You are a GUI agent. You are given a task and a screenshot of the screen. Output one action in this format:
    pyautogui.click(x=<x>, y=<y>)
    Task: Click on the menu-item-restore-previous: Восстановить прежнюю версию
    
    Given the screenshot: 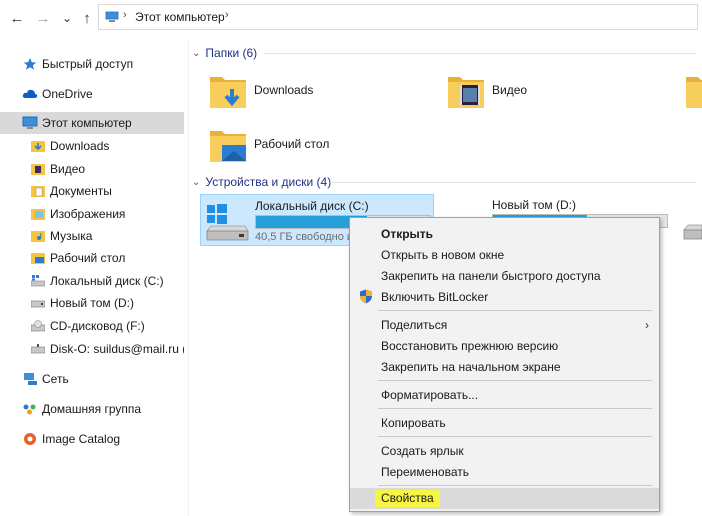 What is the action you would take?
    pyautogui.click(x=504, y=345)
    